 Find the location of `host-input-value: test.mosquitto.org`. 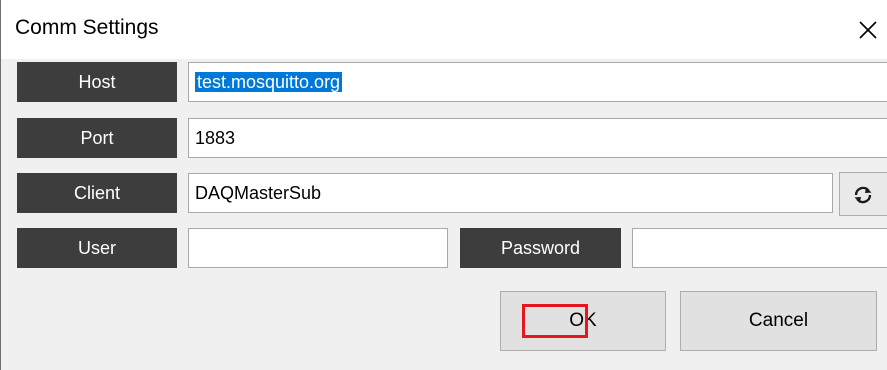

host-input-value: test.mosquitto.org is located at coordinates (269, 82).